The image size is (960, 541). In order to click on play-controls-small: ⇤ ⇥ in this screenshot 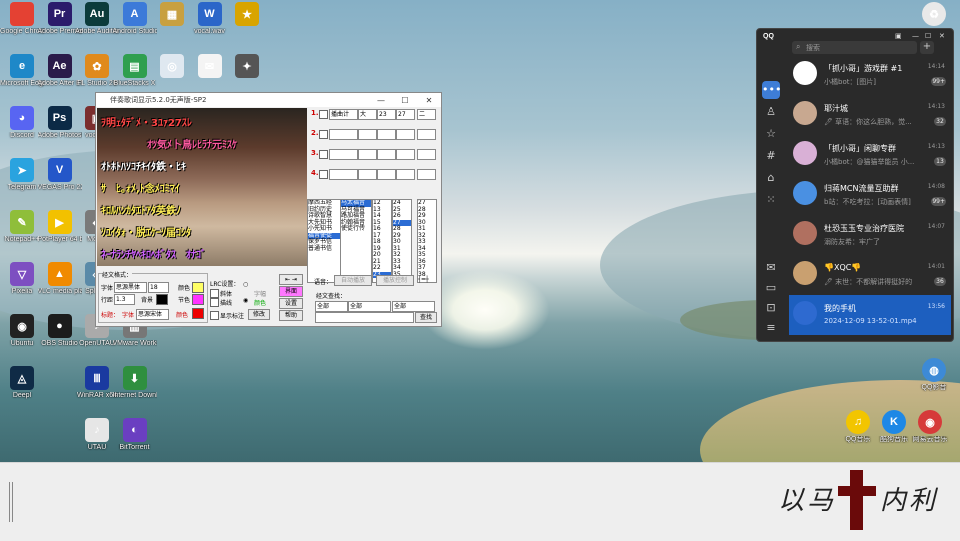, I will do `click(291, 279)`.